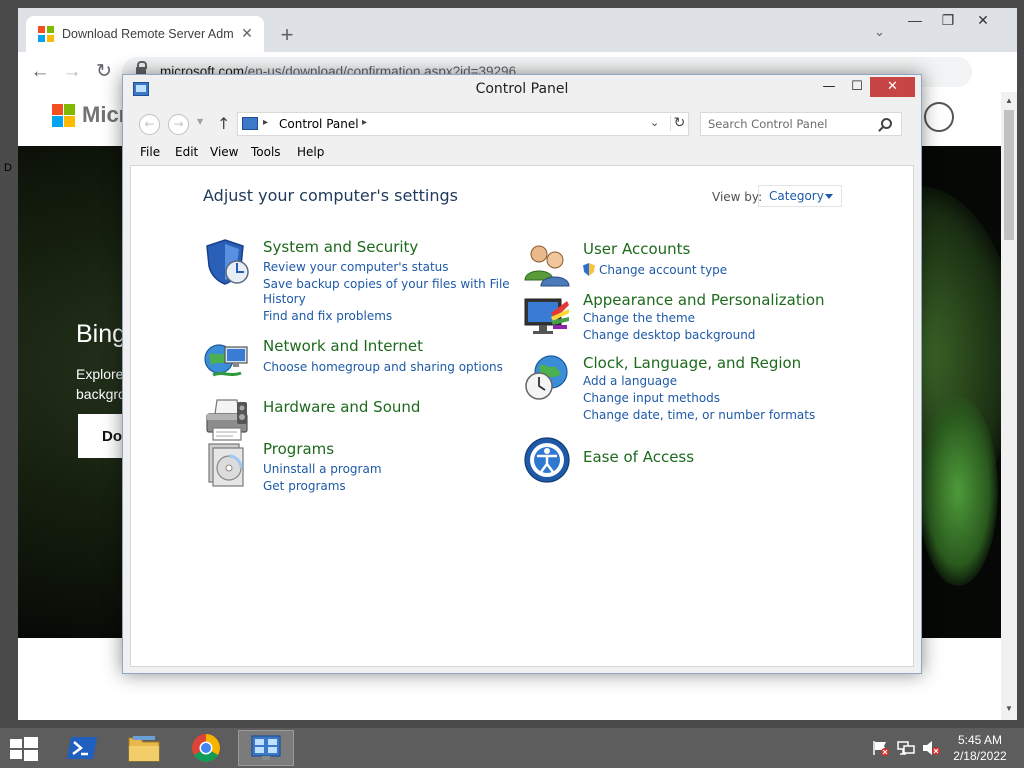 The height and width of the screenshot is (768, 1024). Describe the element at coordinates (322, 469) in the screenshot. I see `link-uninstall-program: Uninstall a program` at that location.